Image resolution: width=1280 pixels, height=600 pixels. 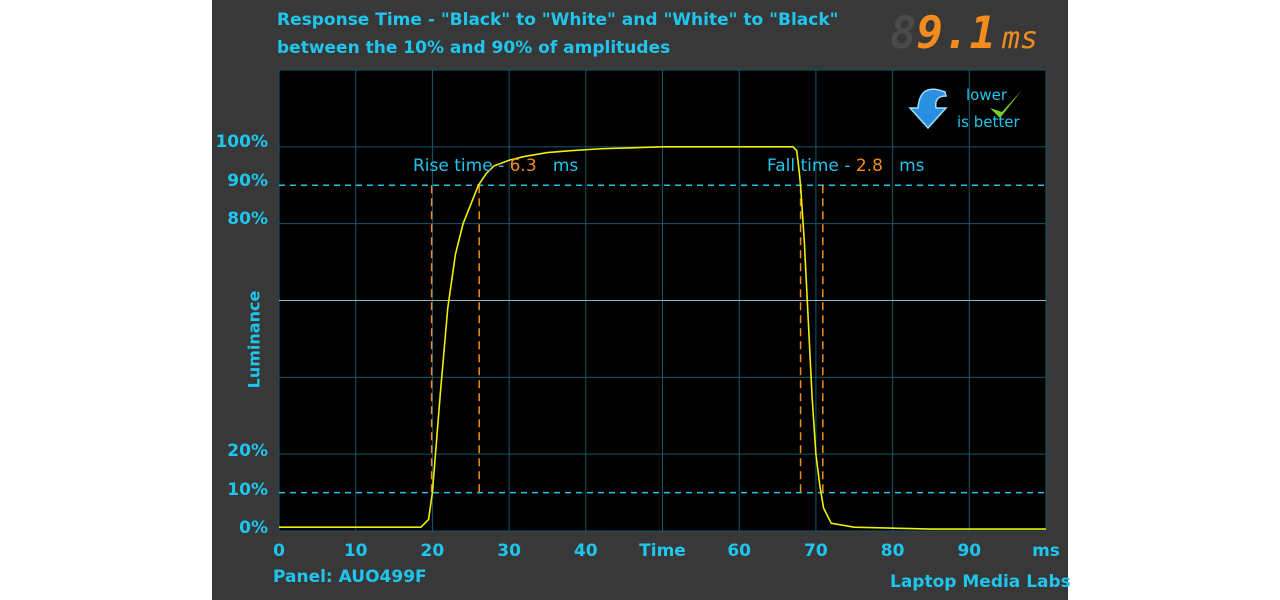 I want to click on fall-label: Fall time -, so click(x=811, y=166).